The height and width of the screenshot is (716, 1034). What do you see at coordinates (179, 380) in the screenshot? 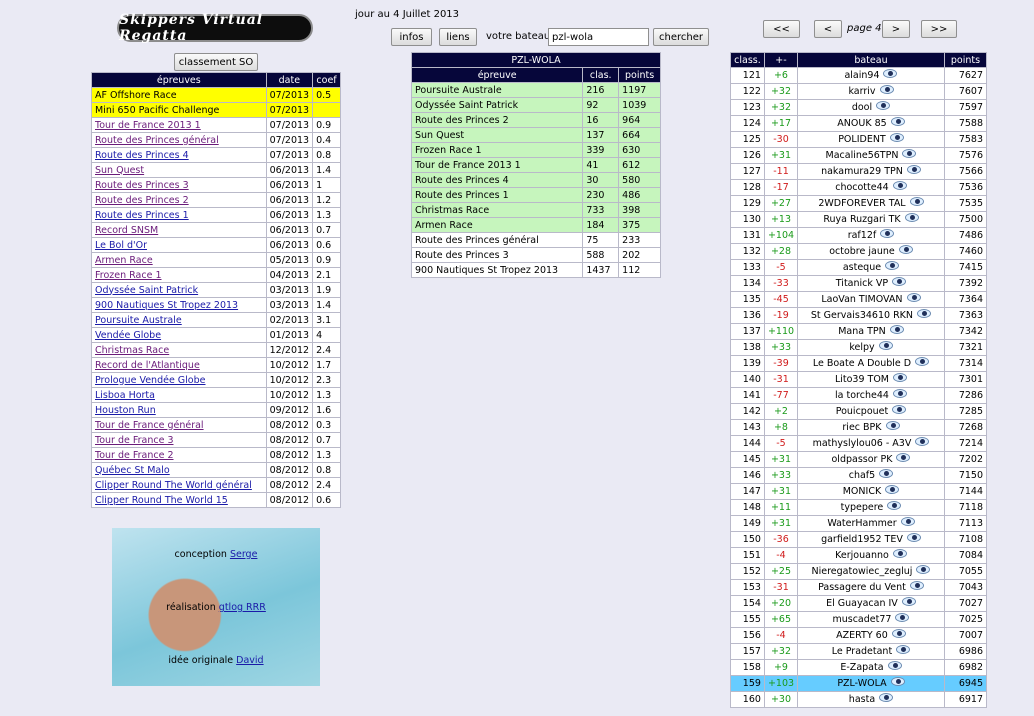
I see `race-name-link: Prologue Vendée Globe` at bounding box center [179, 380].